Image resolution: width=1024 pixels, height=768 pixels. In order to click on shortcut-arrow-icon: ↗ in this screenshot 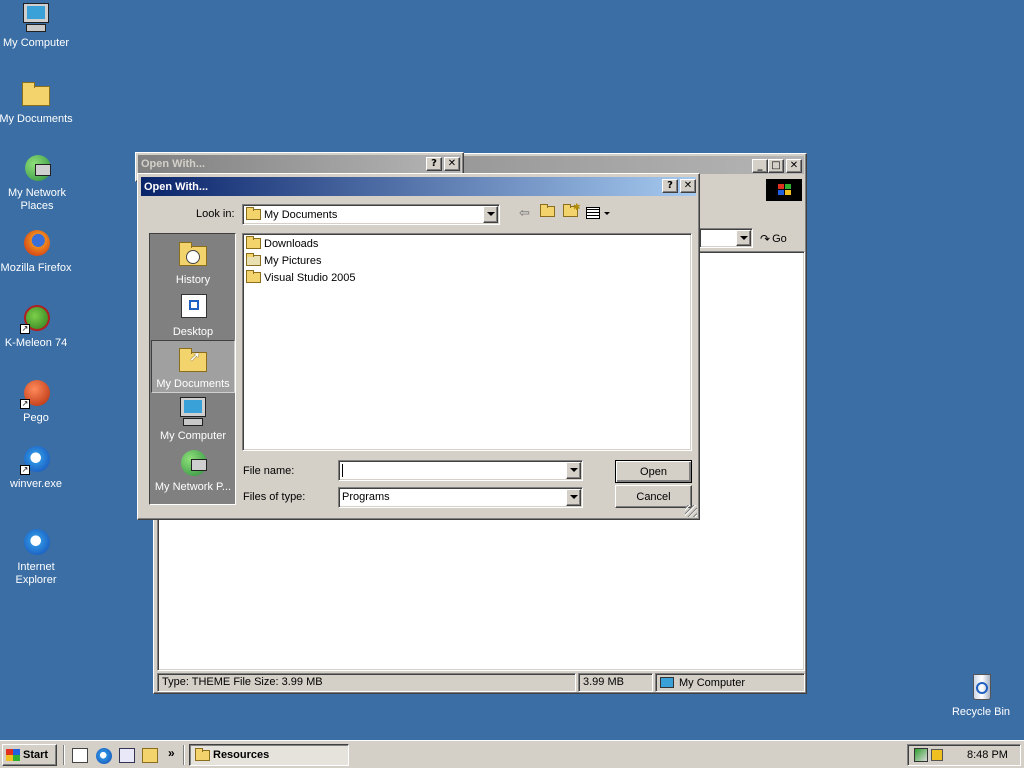, I will do `click(25, 404)`.